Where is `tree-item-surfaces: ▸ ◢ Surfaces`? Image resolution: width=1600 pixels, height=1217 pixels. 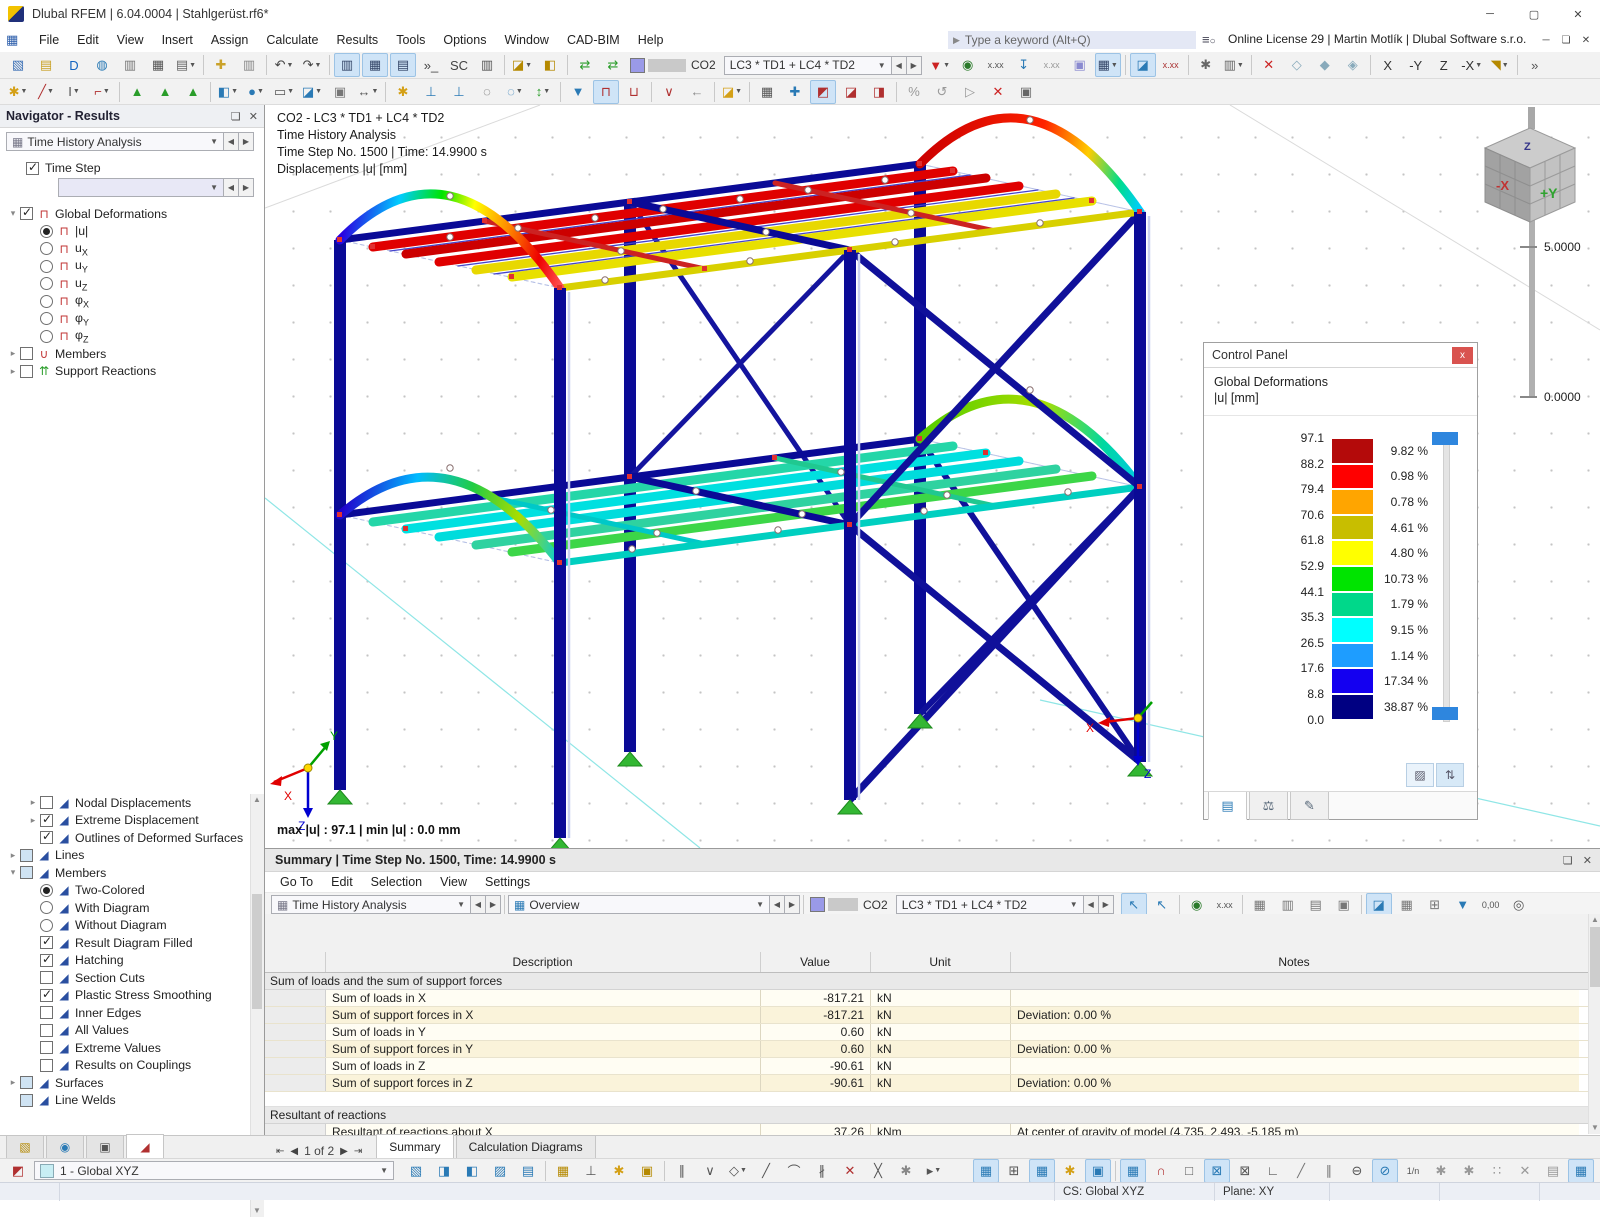
tree-item-surfaces: ▸ ◢ Surfaces is located at coordinates (124, 1083).